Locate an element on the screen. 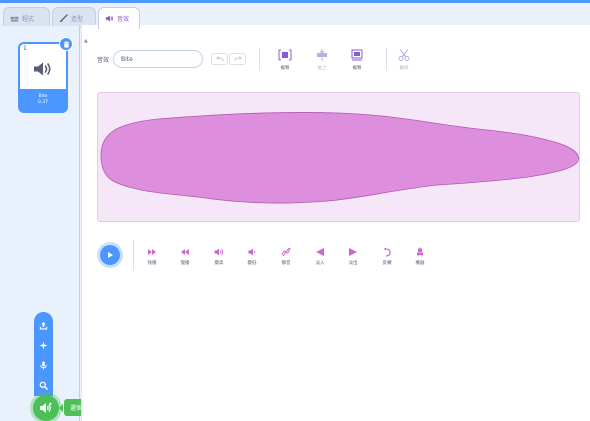 The image size is (590, 421). sound-tile-selected: 1 Bite 0.37 is located at coordinates (45, 75).